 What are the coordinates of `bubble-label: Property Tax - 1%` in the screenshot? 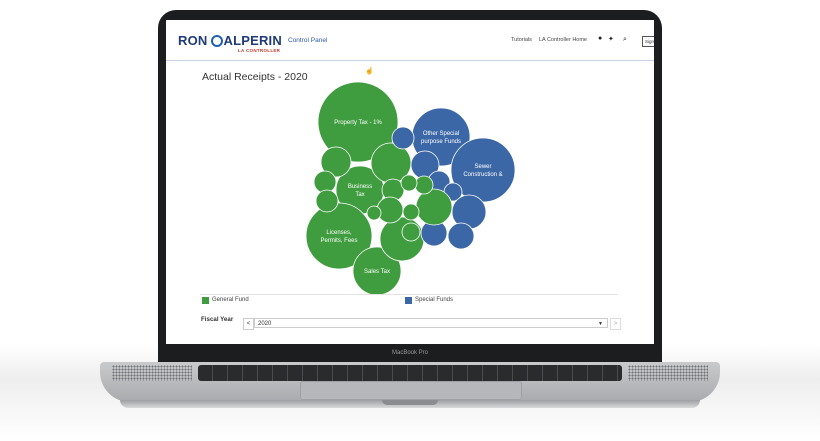 It's located at (358, 123).